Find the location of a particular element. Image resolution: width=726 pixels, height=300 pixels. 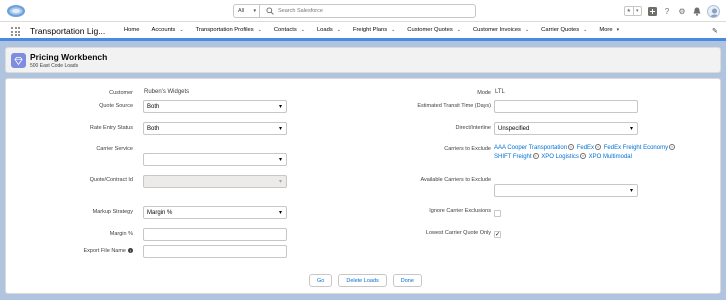

info-icon: i is located at coordinates (130, 251).